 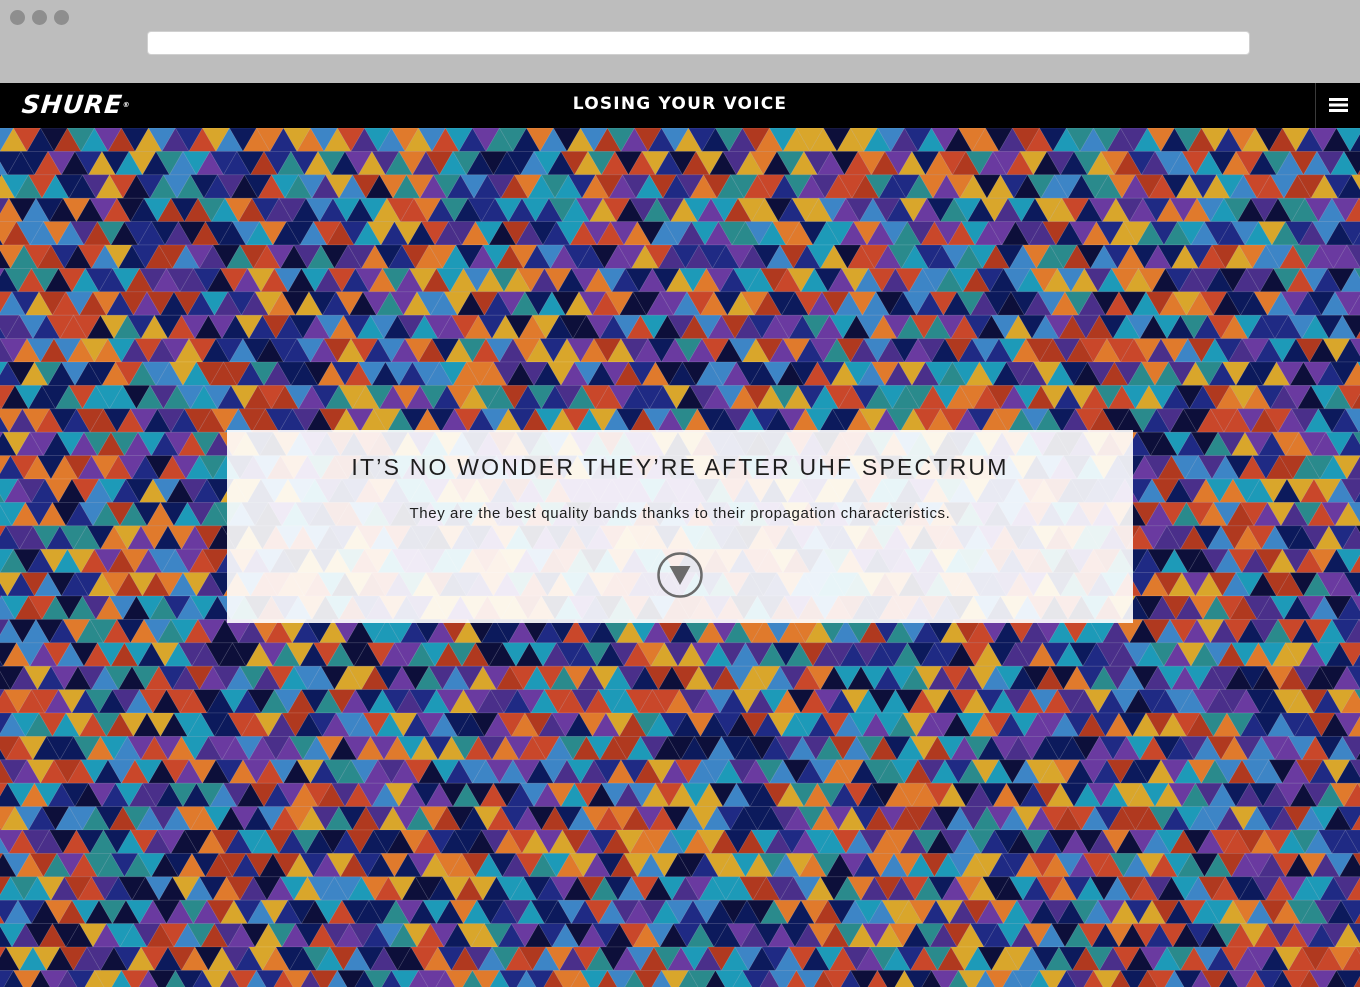 I want to click on down-arrow-circle-icon, so click(x=680, y=575).